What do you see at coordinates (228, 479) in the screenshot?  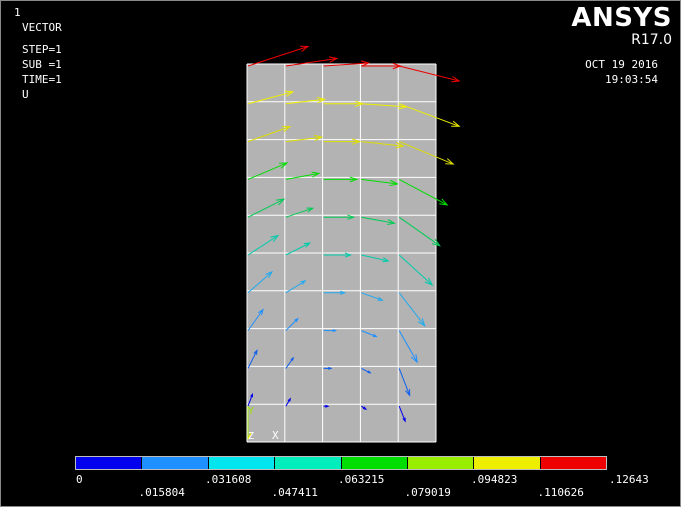 I see `legend-tick-label: .031608` at bounding box center [228, 479].